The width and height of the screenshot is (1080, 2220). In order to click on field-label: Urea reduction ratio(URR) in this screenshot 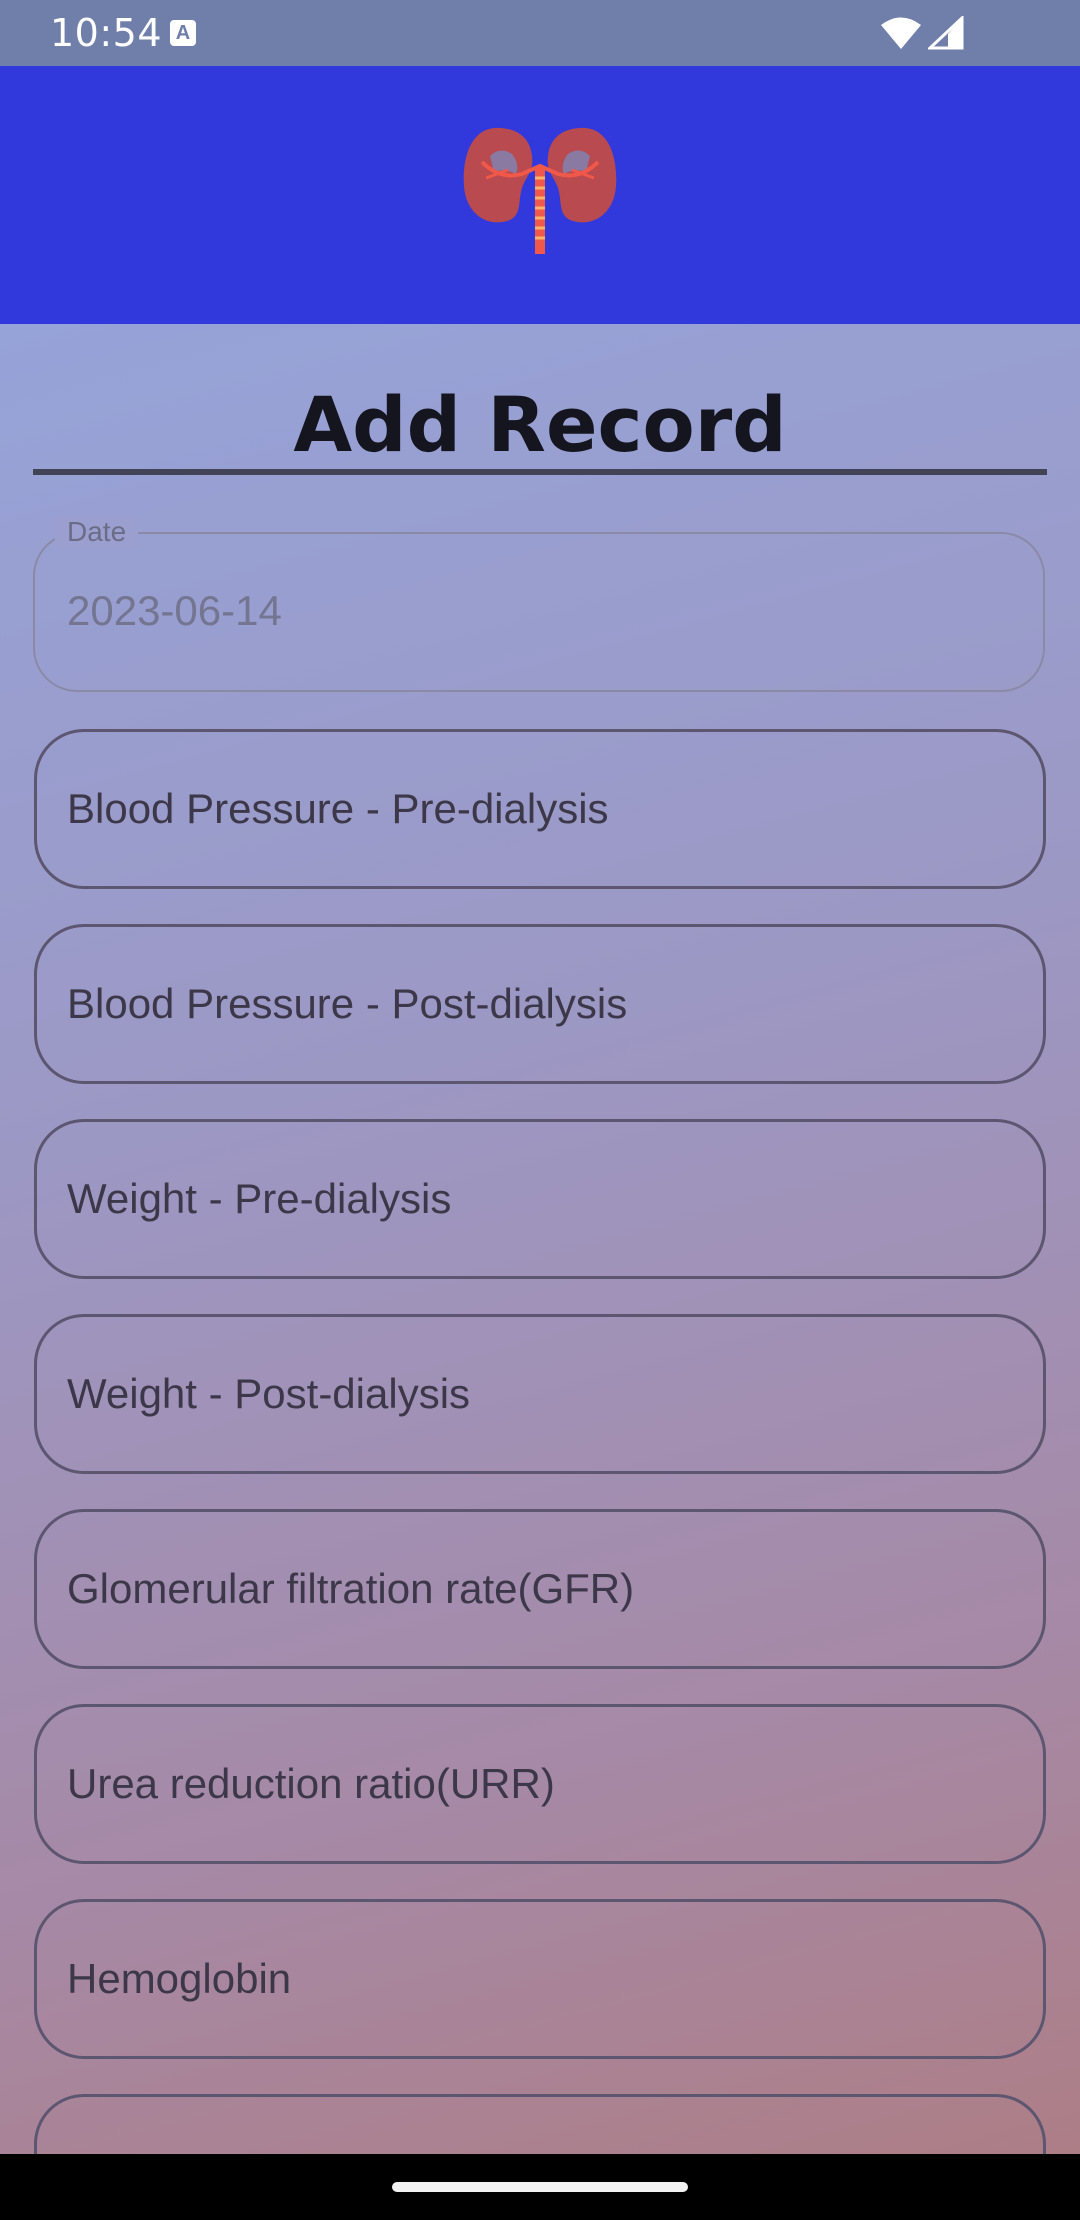, I will do `click(311, 1783)`.